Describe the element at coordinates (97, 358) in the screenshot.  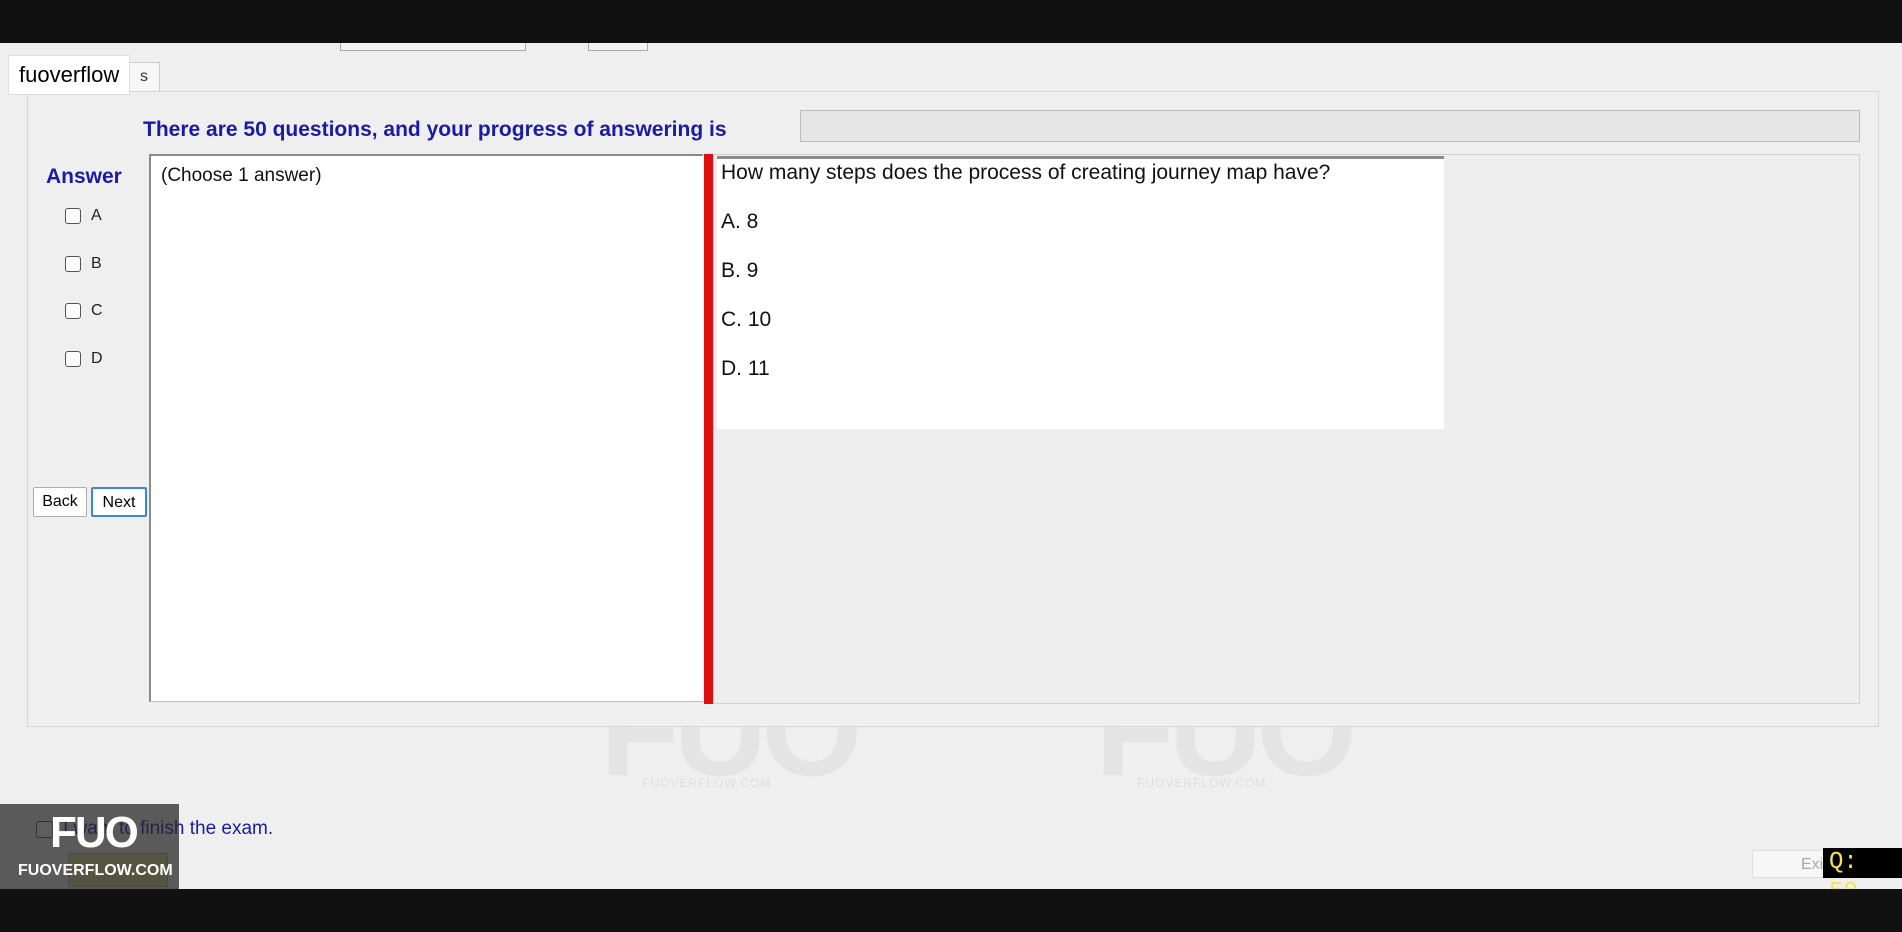
I see `answer-option-label: D` at that location.